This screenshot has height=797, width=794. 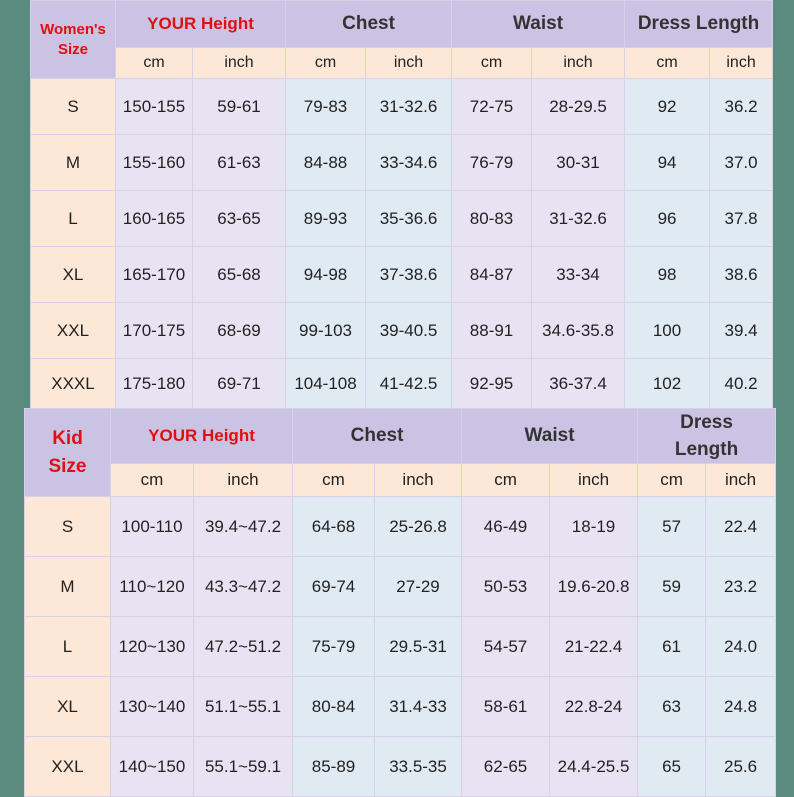 What do you see at coordinates (152, 766) in the screenshot?
I see `table-cell: 140~150` at bounding box center [152, 766].